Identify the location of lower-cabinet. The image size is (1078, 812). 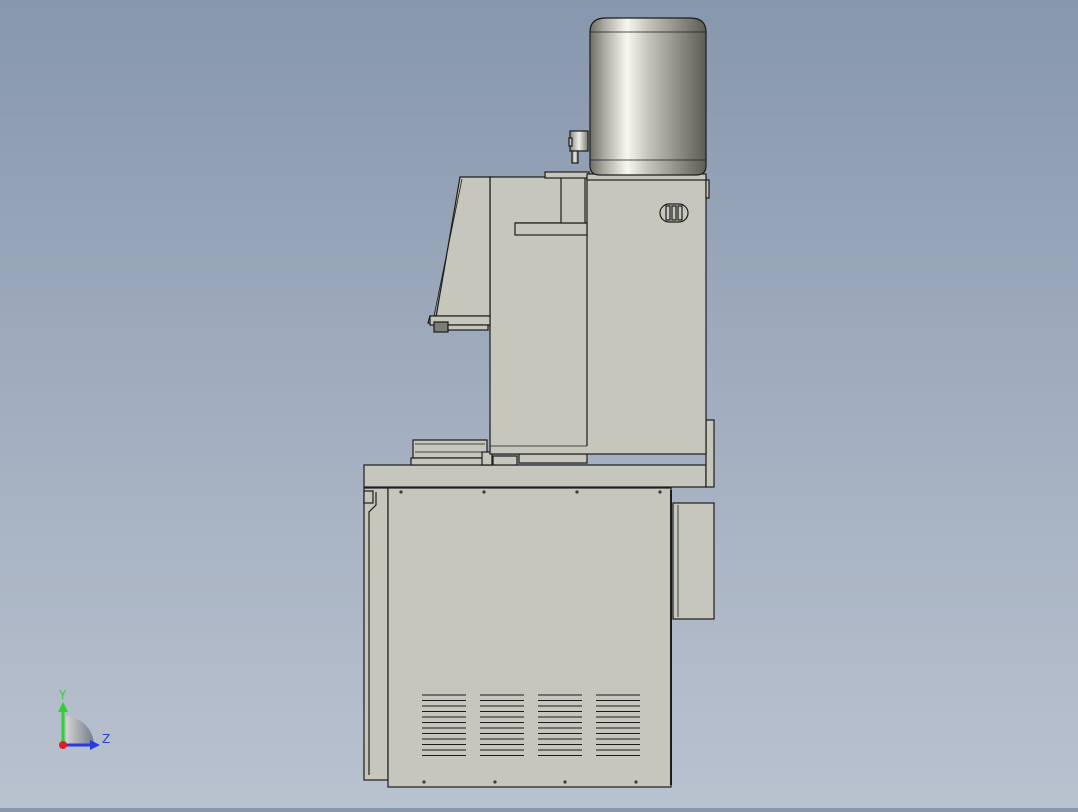
(539, 637).